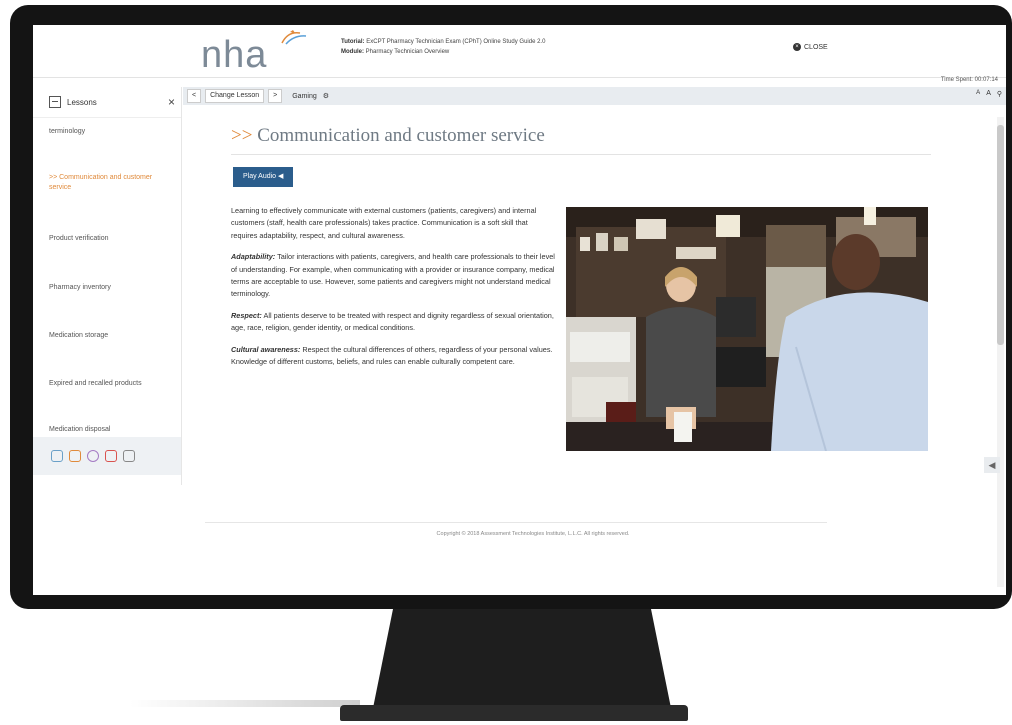  Describe the element at coordinates (234, 55) in the screenshot. I see `nha-logo: nha` at that location.